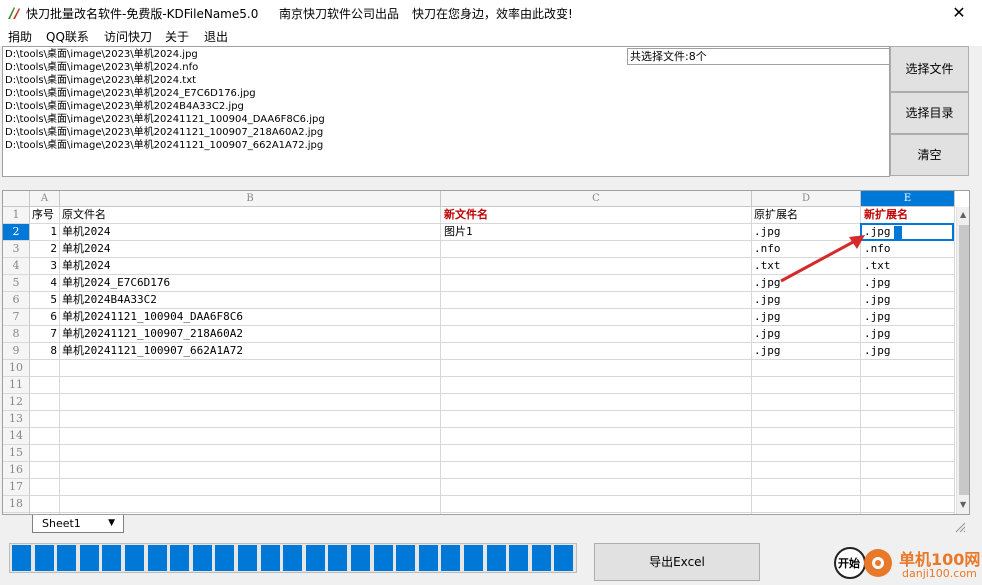 The image size is (982, 585). What do you see at coordinates (16, 351) in the screenshot?
I see `row-header: 9` at bounding box center [16, 351].